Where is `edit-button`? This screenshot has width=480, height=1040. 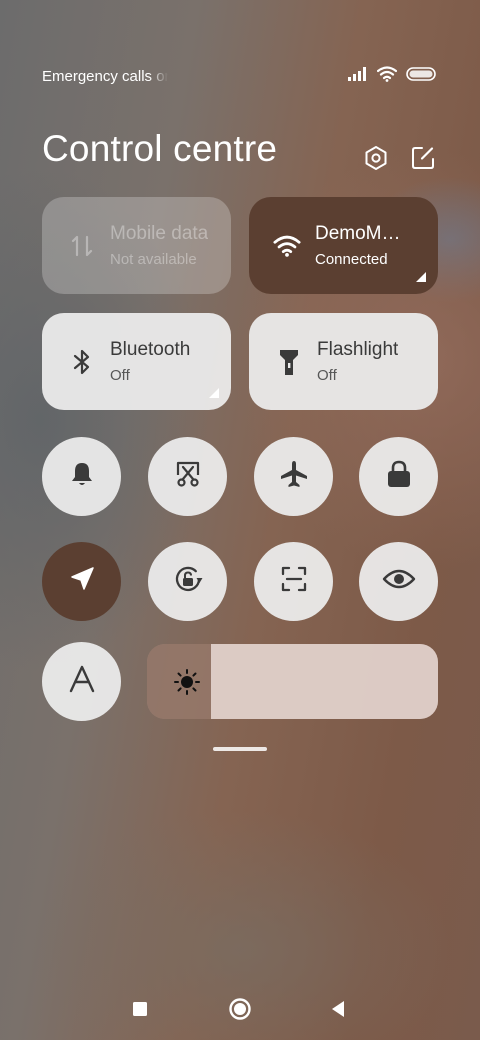 edit-button is located at coordinates (423, 160).